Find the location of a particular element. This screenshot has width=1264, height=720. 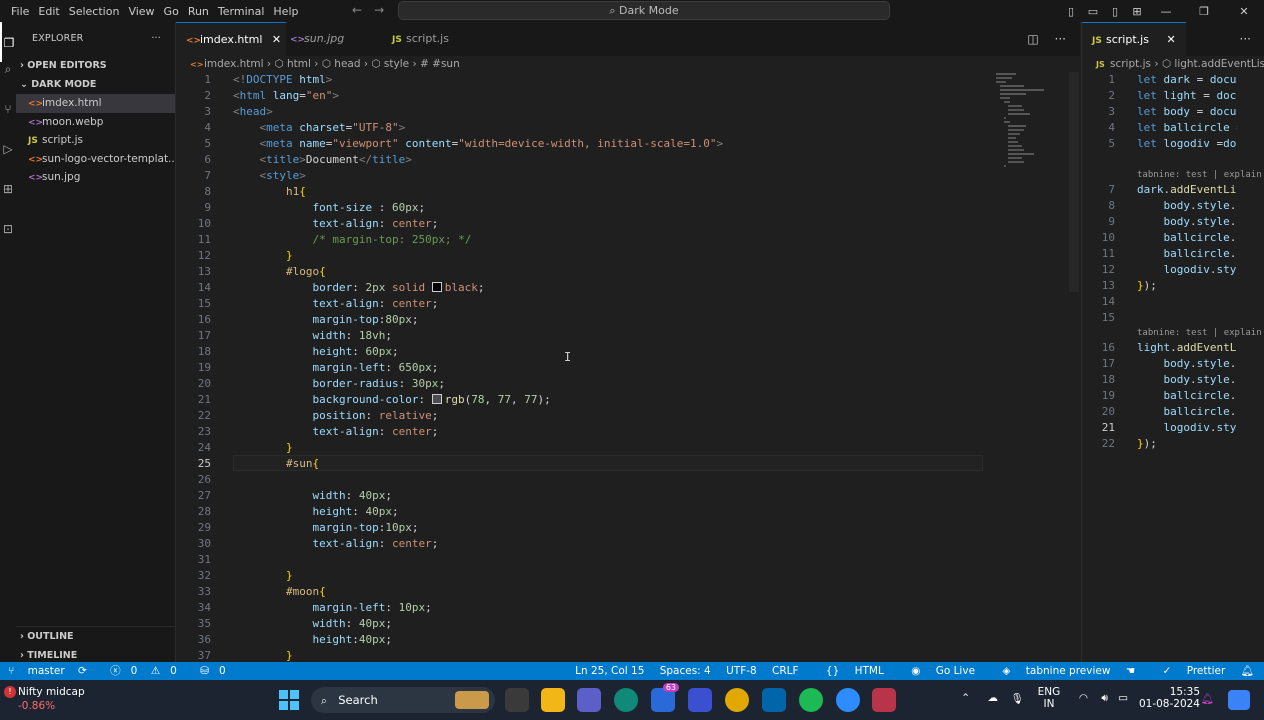

cursor-position: Ln 25, Col 15 is located at coordinates (609, 671).